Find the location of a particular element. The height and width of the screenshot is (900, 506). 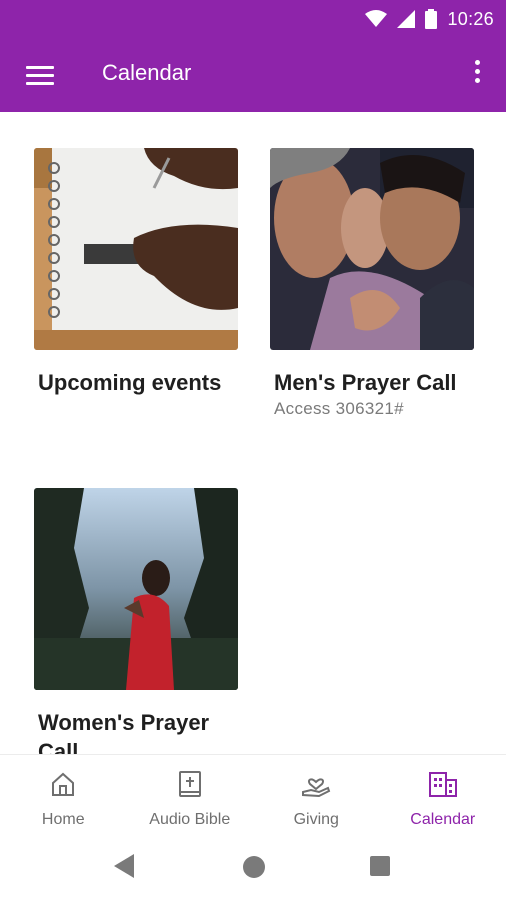

menu-icon is located at coordinates (40, 77).